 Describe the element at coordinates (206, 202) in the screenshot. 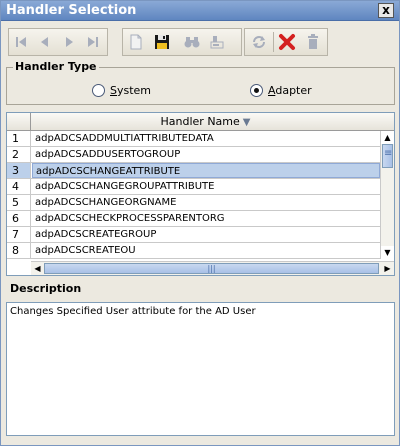

I see `handler-name-cell: adpADCSCHANGEORGNAME` at that location.